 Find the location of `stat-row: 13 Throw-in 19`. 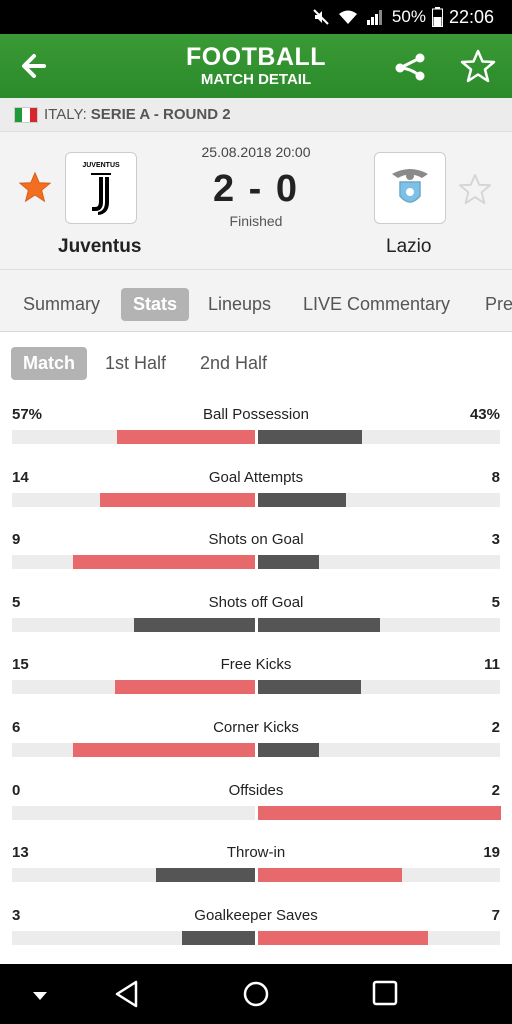

stat-row: 13 Throw-in 19 is located at coordinates (256, 869).